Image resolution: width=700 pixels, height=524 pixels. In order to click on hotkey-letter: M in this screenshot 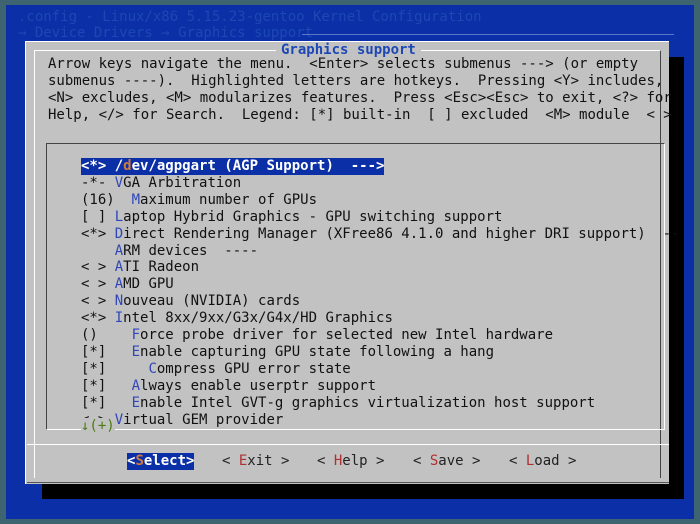, I will do `click(136, 199)`.